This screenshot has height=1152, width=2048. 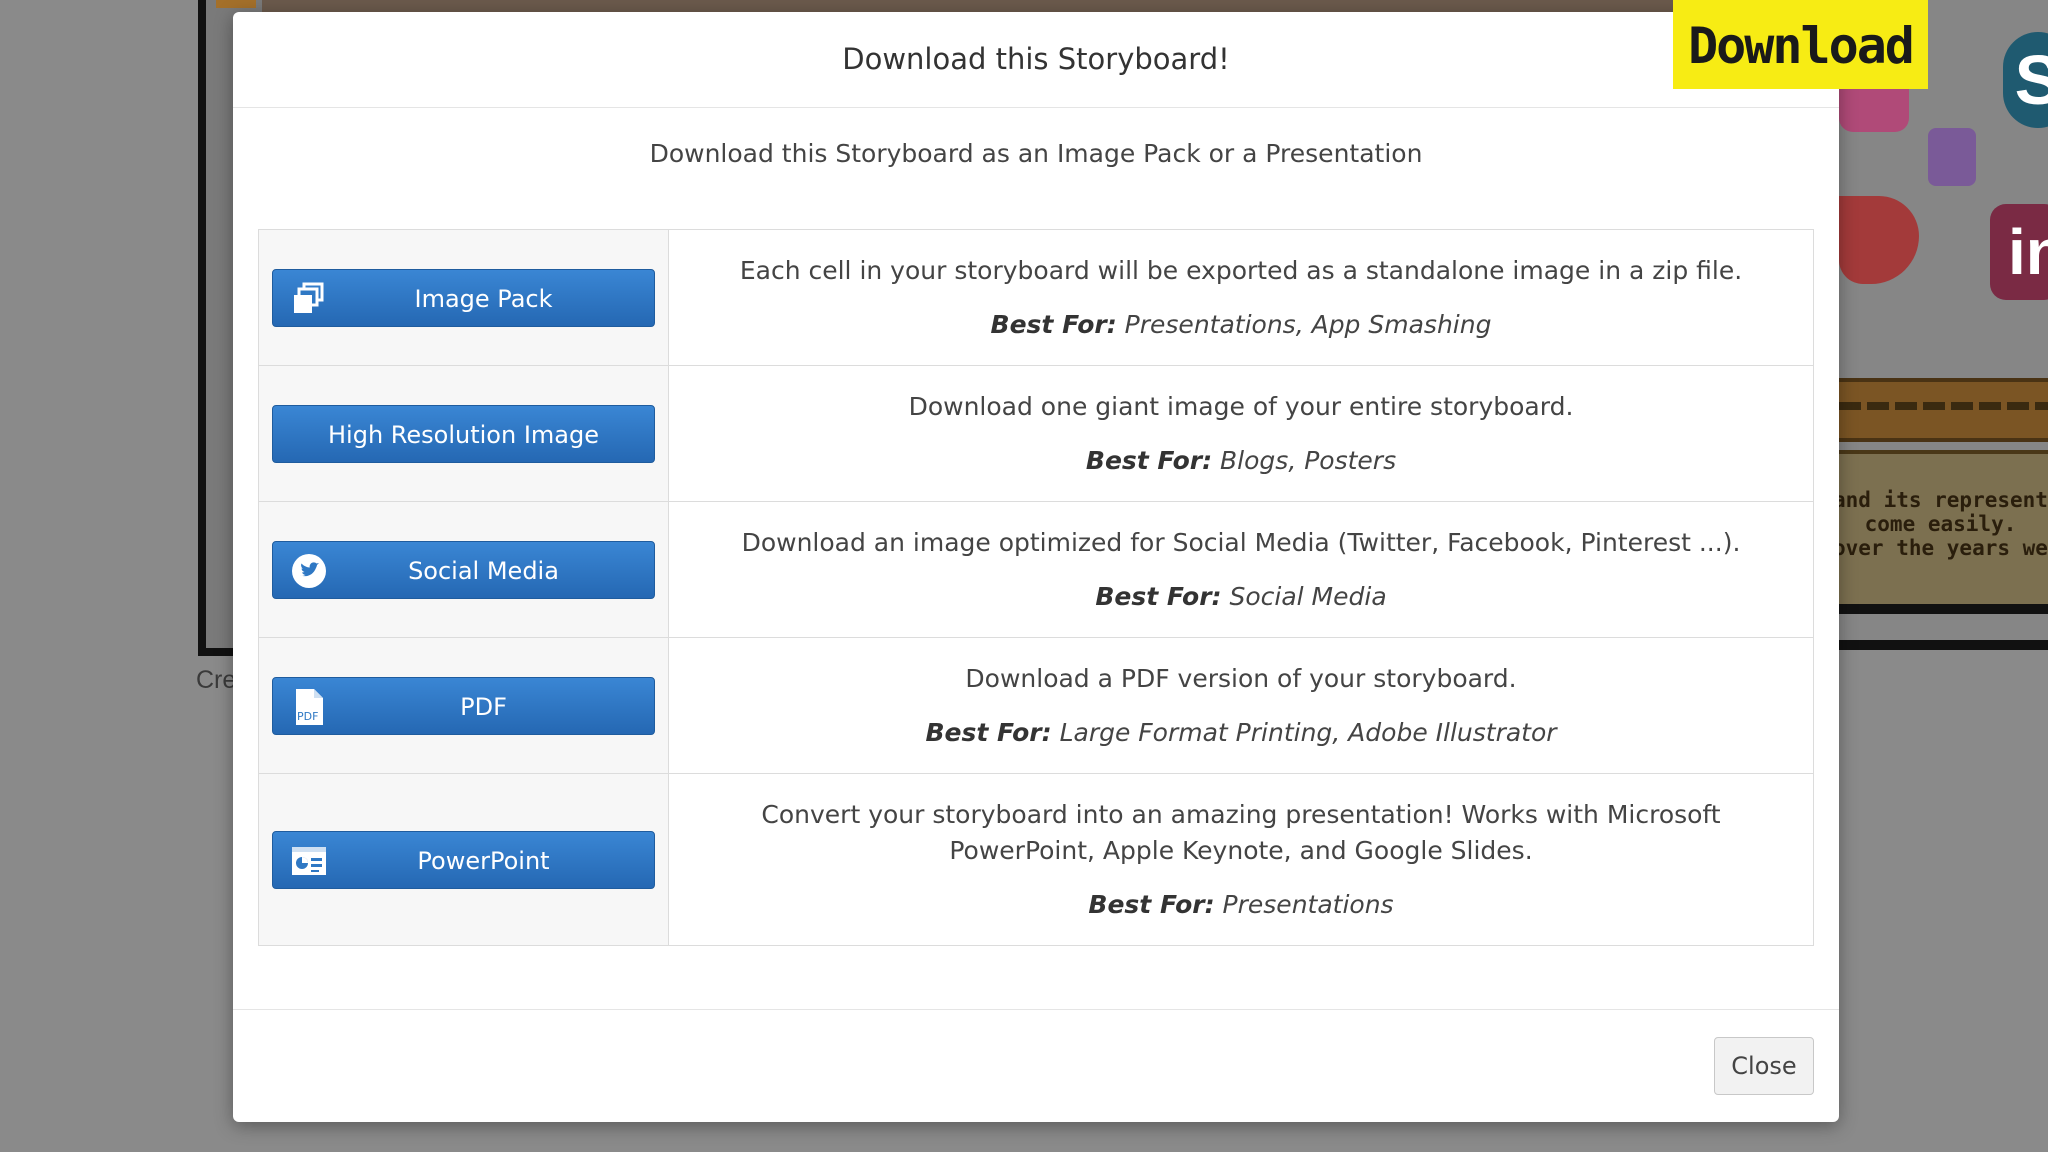 I want to click on option-button-cell: PowerPoint, so click(x=463, y=859).